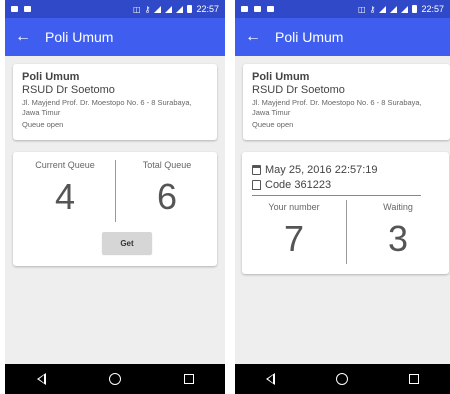 The image size is (450, 394). I want to click on ticket-code-row: Code 361223, so click(291, 185).